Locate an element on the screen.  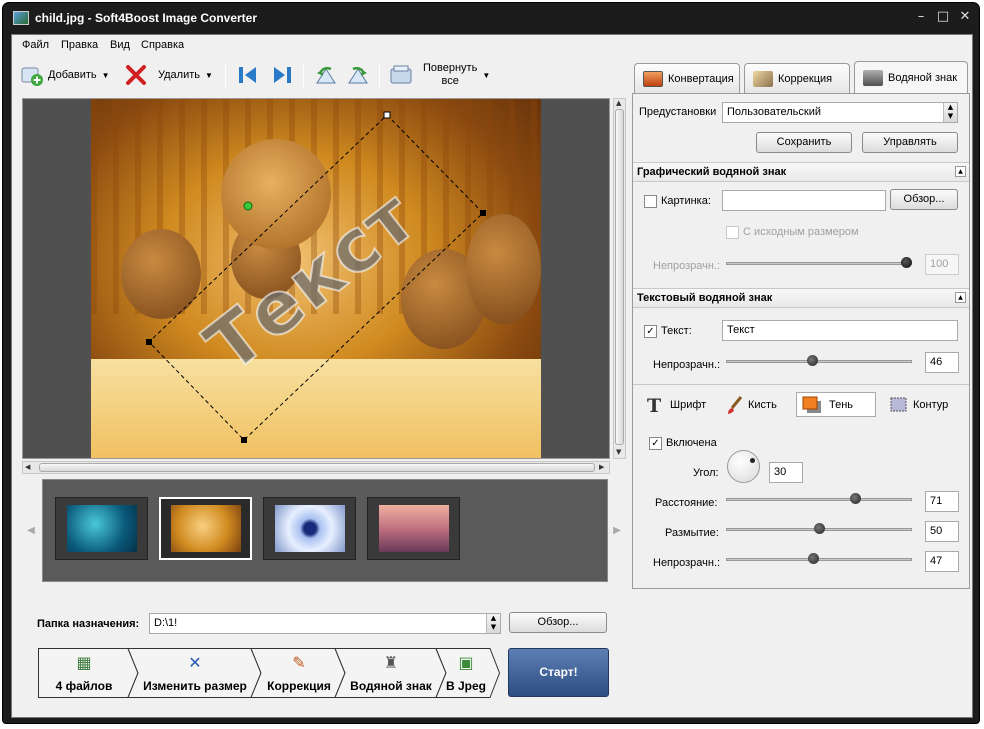
shadow-icon is located at coordinates (811, 404).